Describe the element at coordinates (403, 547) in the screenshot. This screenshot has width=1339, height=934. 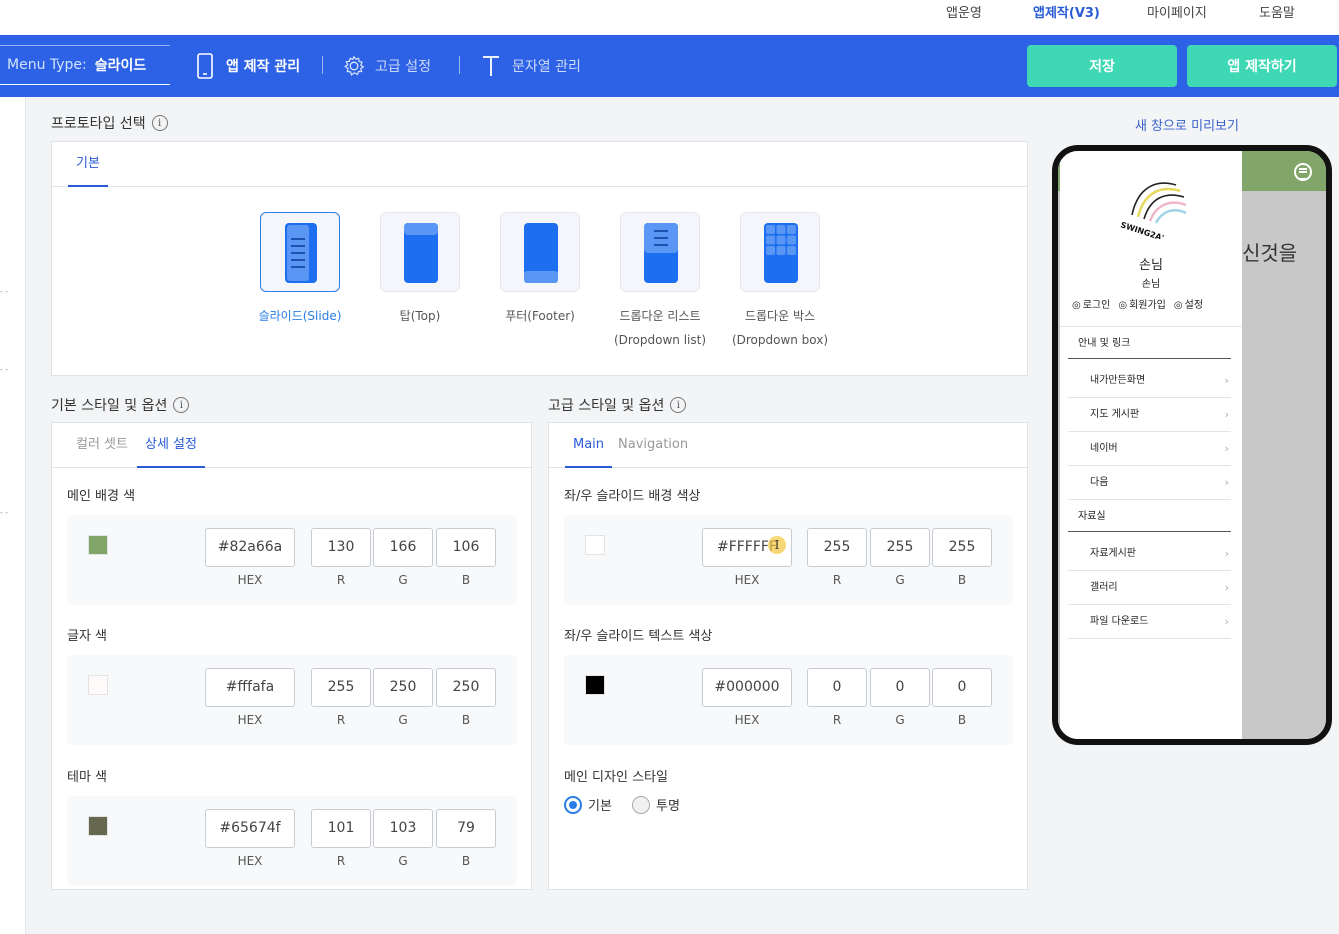
I see `main-bg-g-input: 166` at that location.